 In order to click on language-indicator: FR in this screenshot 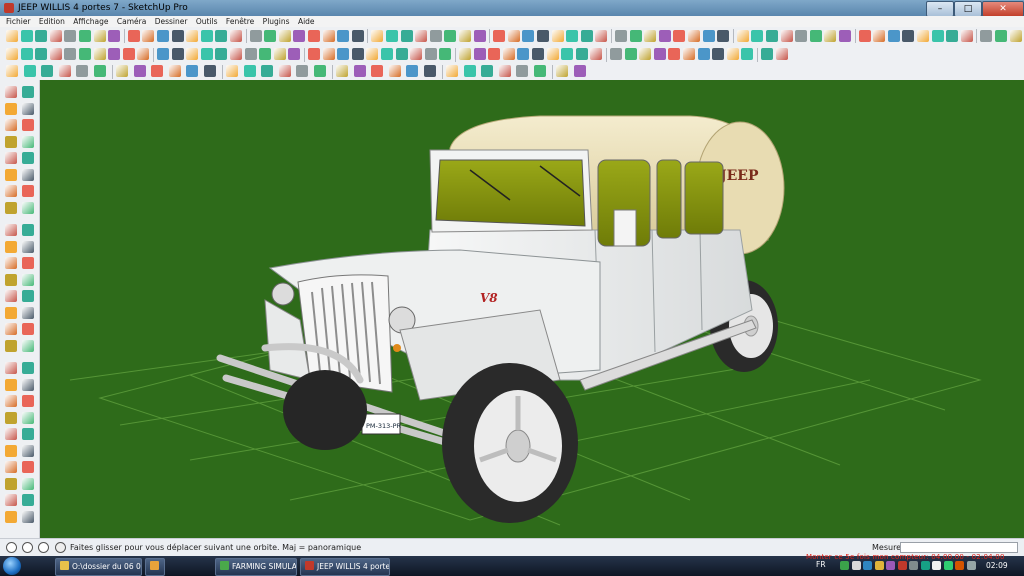, I will do `click(821, 564)`.